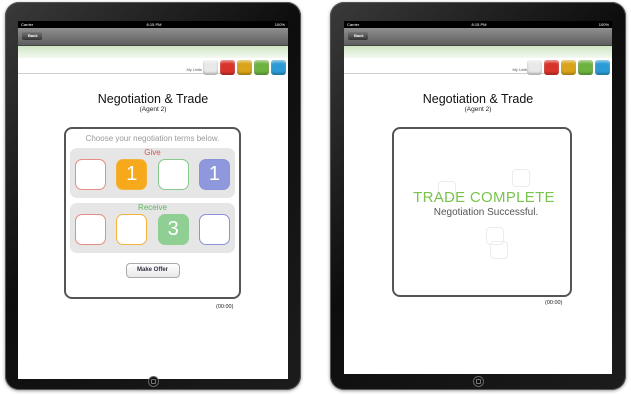 Image resolution: width=631 pixels, height=394 pixels. Describe the element at coordinates (214, 229) in the screenshot. I see `receive-slot-blue` at that location.